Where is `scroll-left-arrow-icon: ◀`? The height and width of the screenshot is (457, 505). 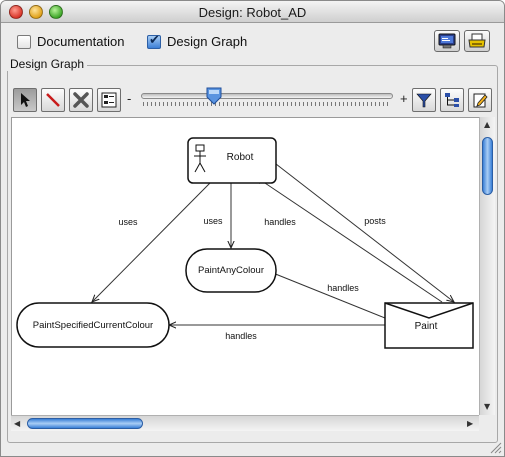
scroll-left-arrow-icon: ◀ is located at coordinates (17, 423).